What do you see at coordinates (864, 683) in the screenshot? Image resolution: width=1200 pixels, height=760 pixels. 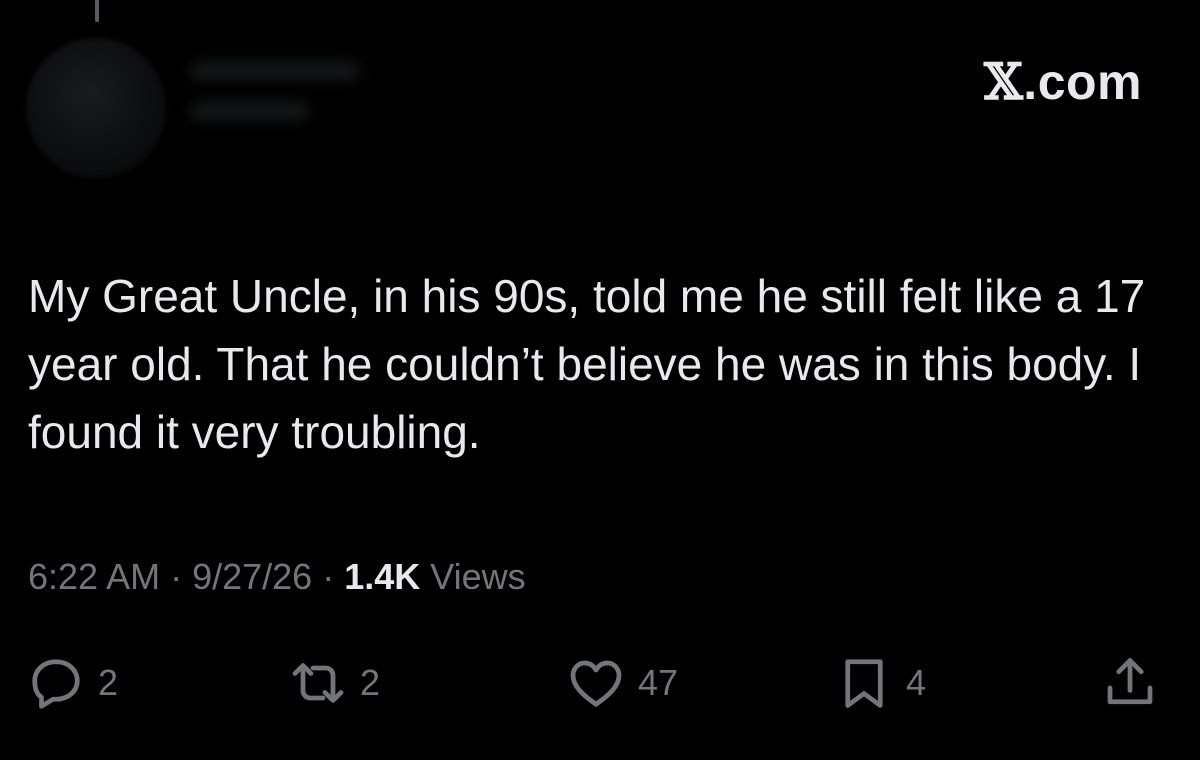 I see `bookmark-icon` at bounding box center [864, 683].